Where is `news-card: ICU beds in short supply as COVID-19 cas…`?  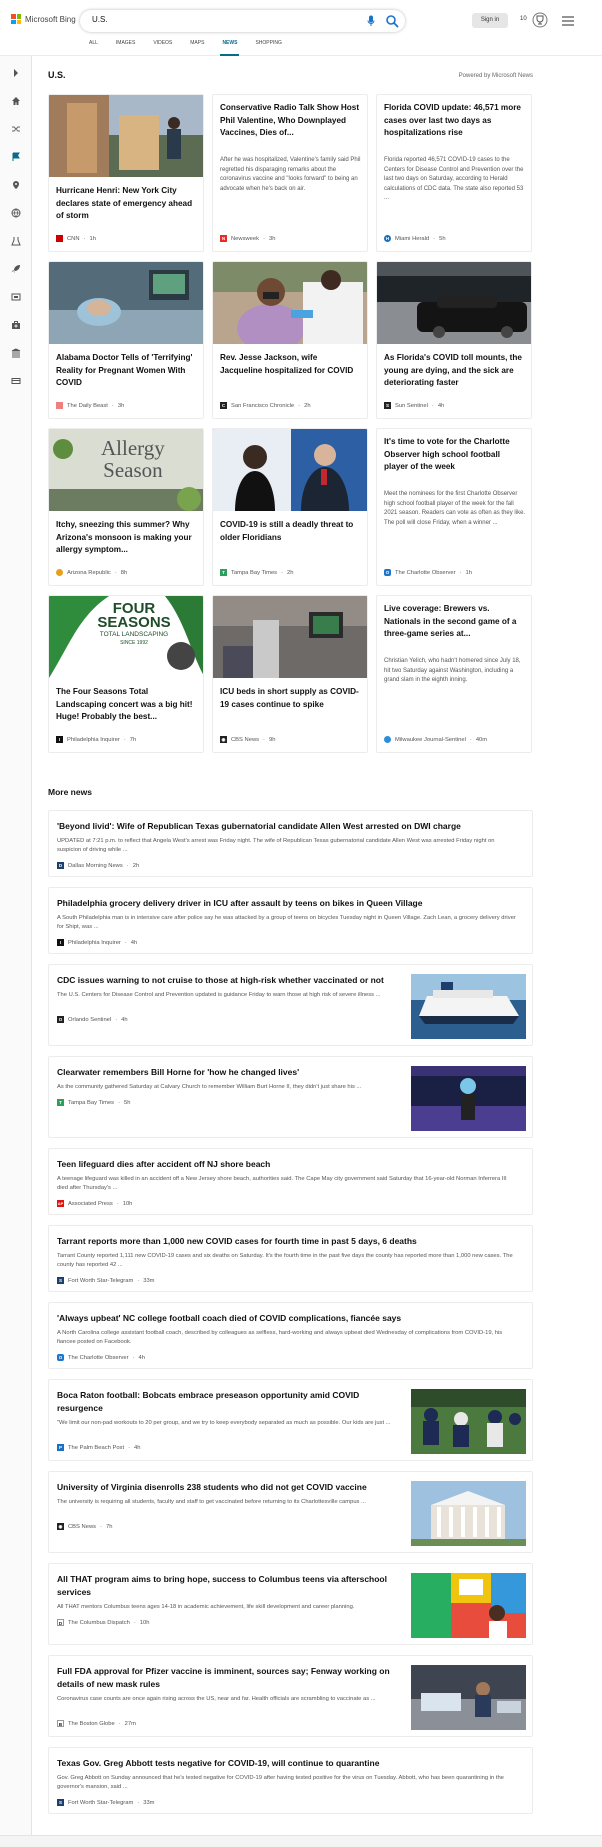
news-card: ICU beds in short supply as COVID-19 cas… is located at coordinates (290, 674).